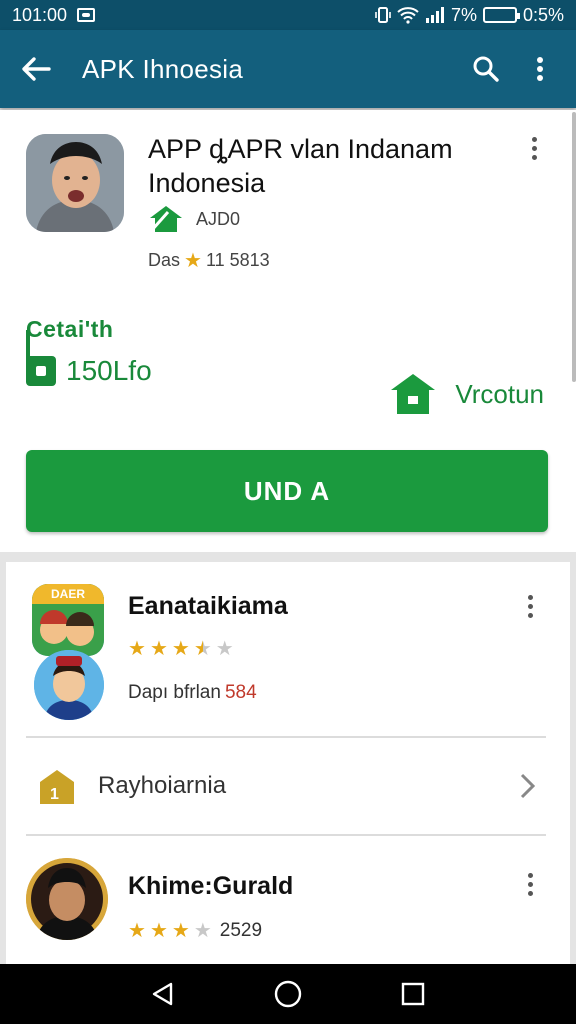 Image resolution: width=576 pixels, height=1024 pixels. What do you see at coordinates (164, 260) in the screenshot?
I see `rating-prefix: Das` at bounding box center [164, 260].